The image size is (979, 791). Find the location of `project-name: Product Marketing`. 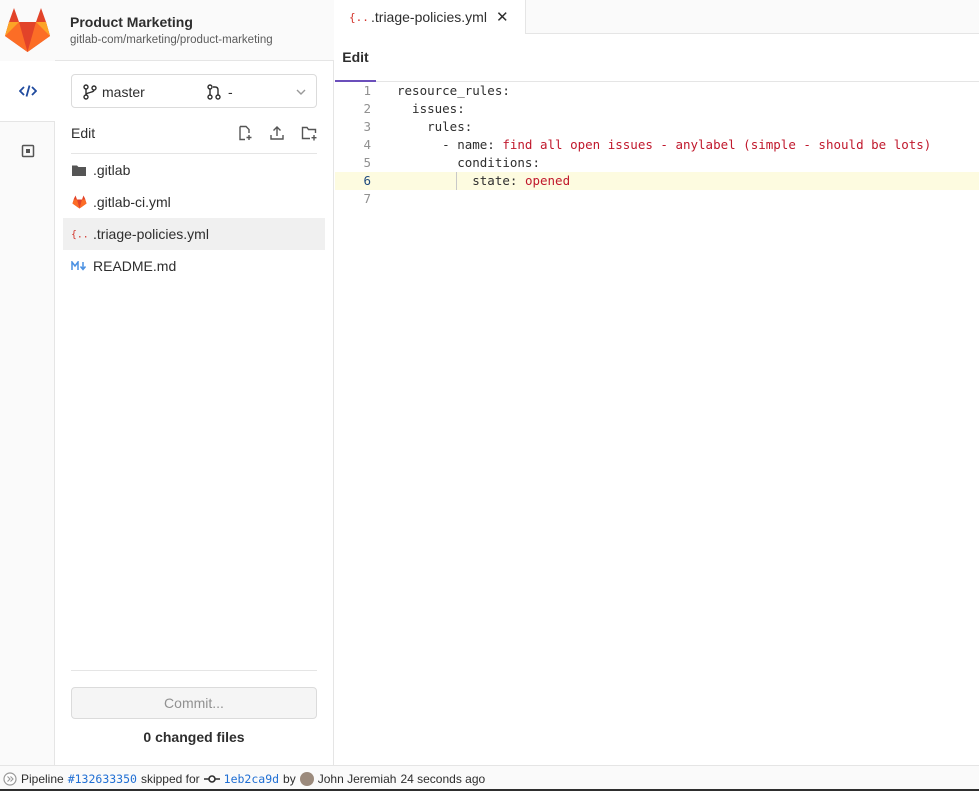

project-name: Product Marketing is located at coordinates (131, 22).